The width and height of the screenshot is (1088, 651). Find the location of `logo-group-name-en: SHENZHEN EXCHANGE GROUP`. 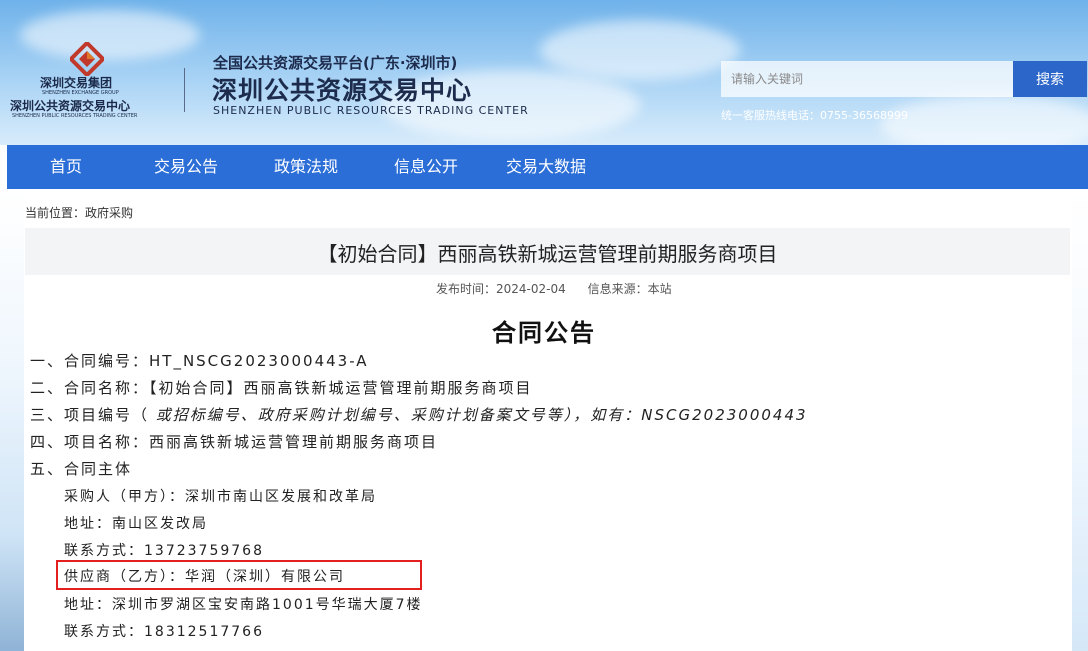

logo-group-name-en: SHENZHEN EXCHANGE GROUP is located at coordinates (80, 93).